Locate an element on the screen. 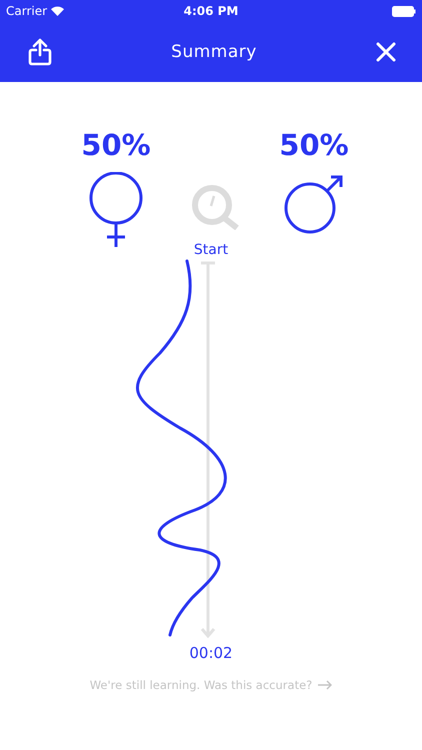  logo-icon is located at coordinates (215, 207).